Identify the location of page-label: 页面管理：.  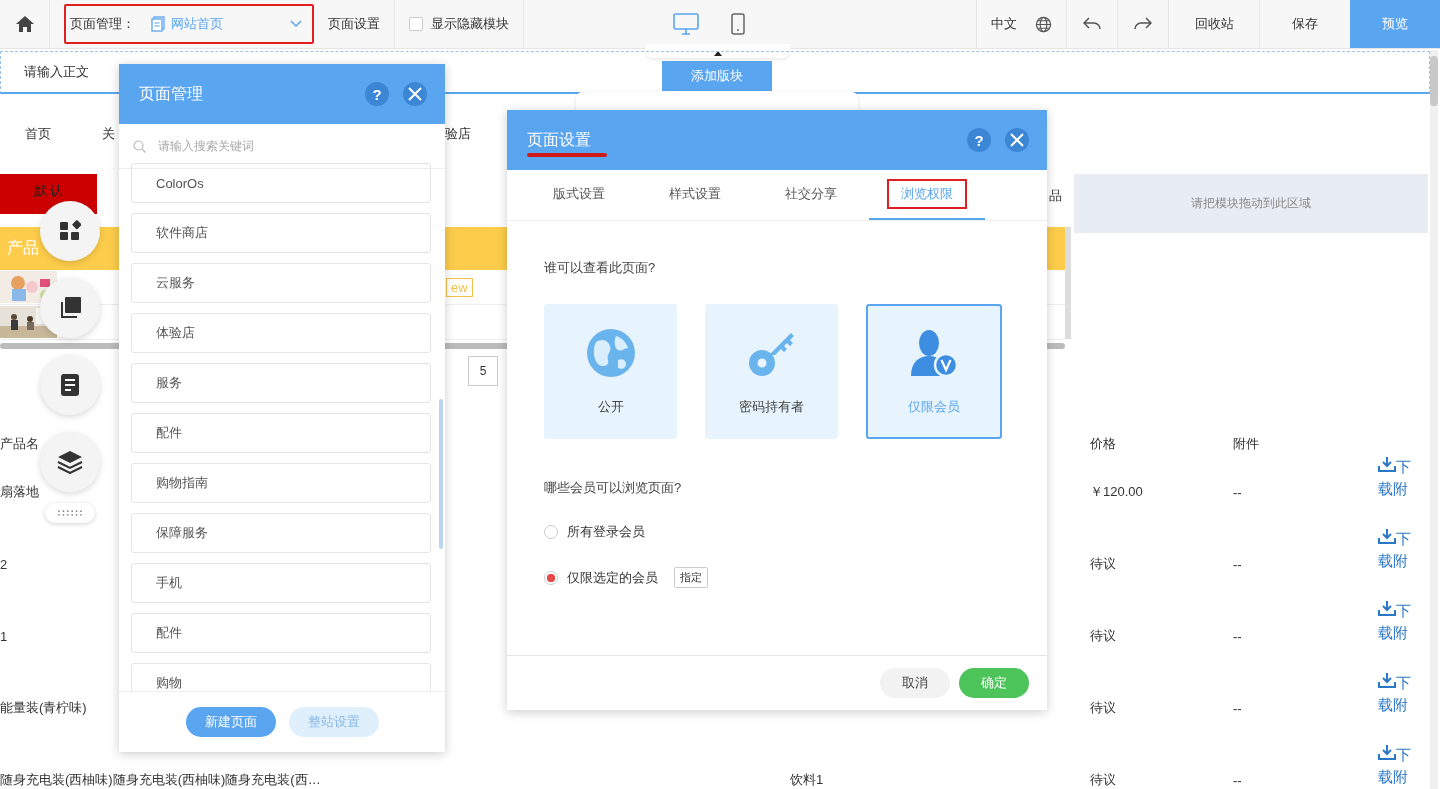
(102, 24).